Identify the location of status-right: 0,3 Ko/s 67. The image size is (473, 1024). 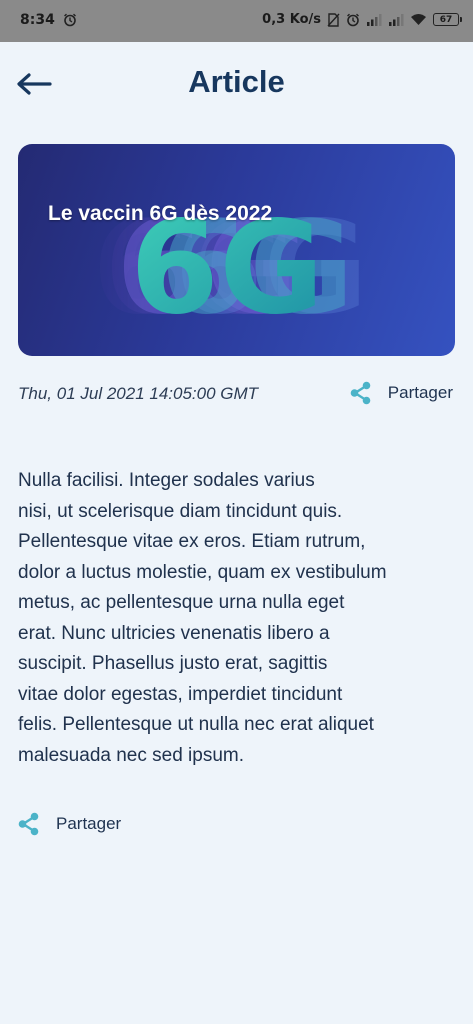
(362, 19).